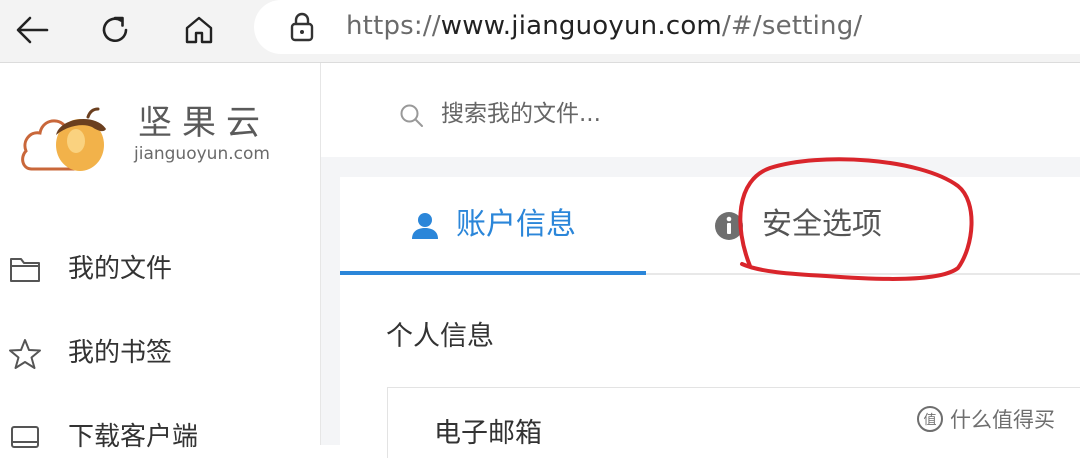 The image size is (1080, 467). I want to click on home-button, so click(199, 30).